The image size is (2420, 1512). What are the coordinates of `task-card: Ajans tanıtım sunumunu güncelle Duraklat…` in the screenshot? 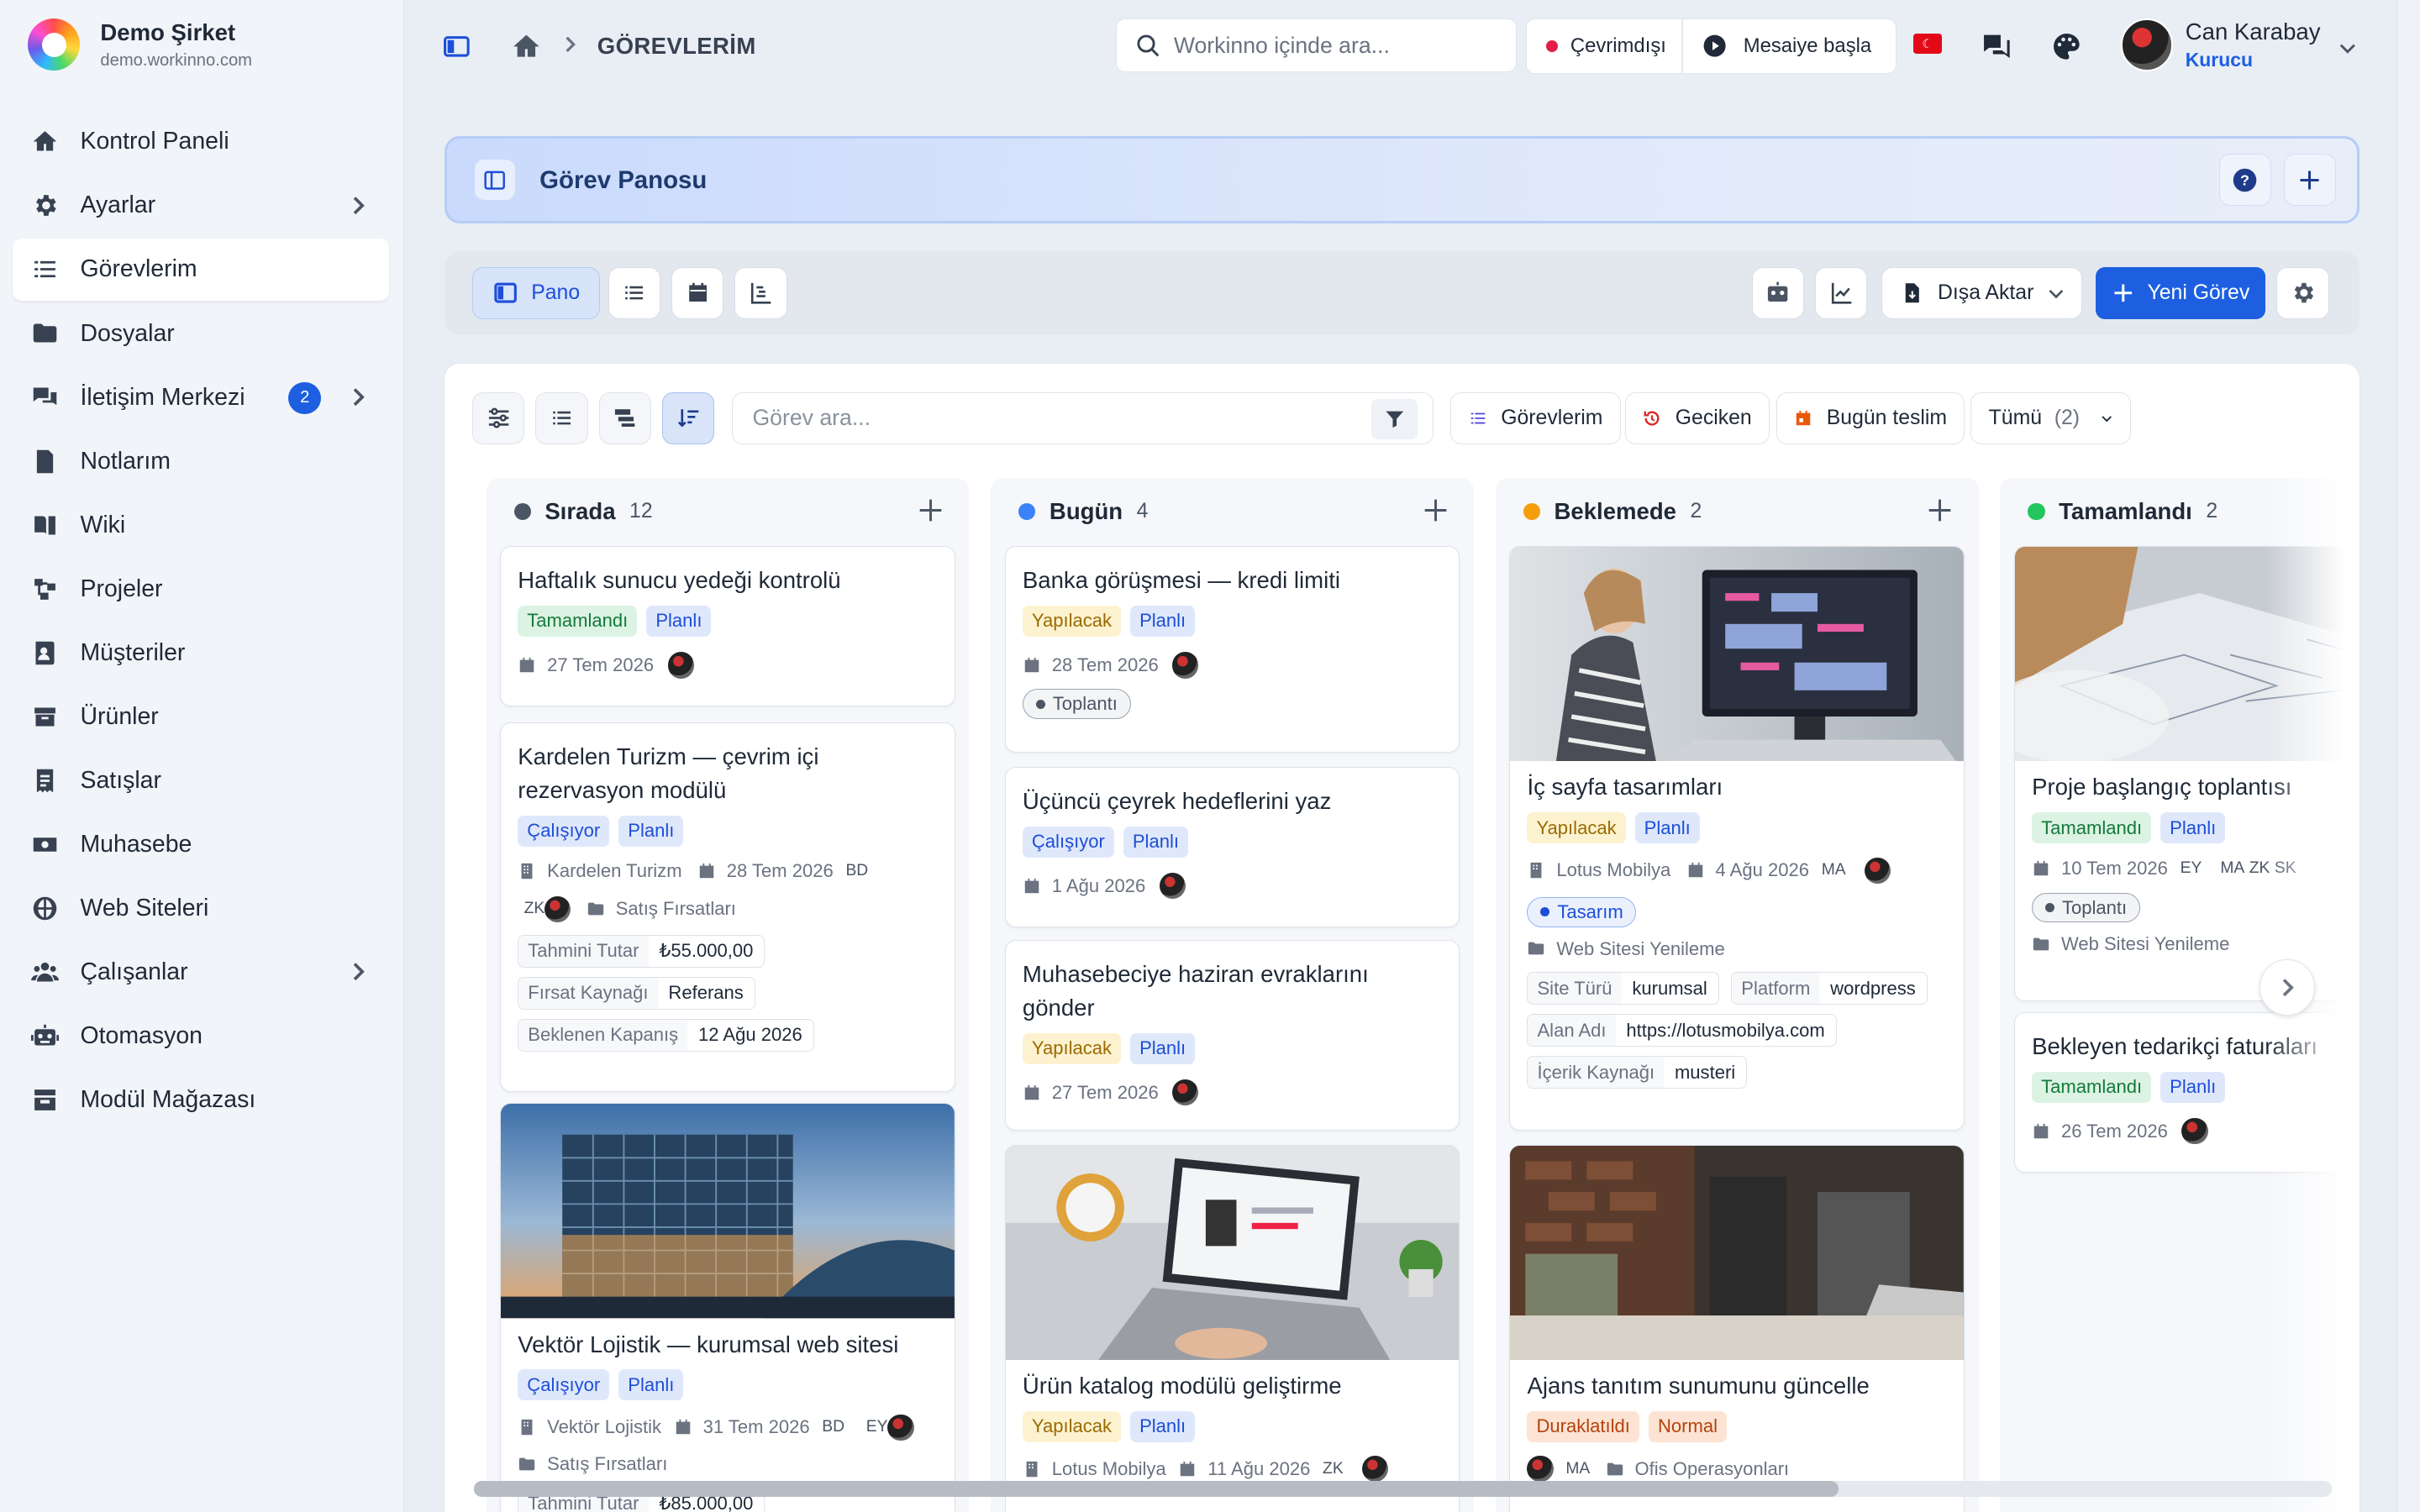 It's located at (1737, 1328).